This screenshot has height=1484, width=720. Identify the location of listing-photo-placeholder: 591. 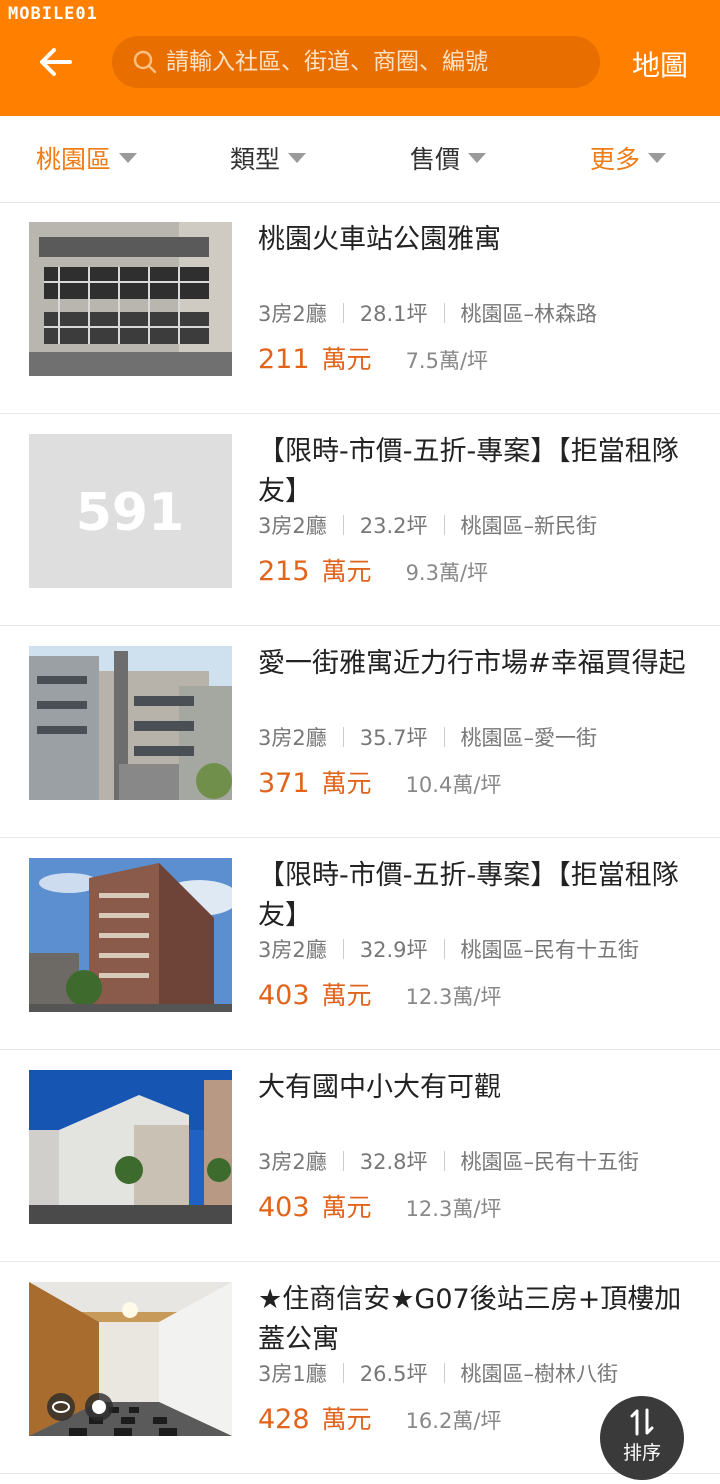
(130, 511).